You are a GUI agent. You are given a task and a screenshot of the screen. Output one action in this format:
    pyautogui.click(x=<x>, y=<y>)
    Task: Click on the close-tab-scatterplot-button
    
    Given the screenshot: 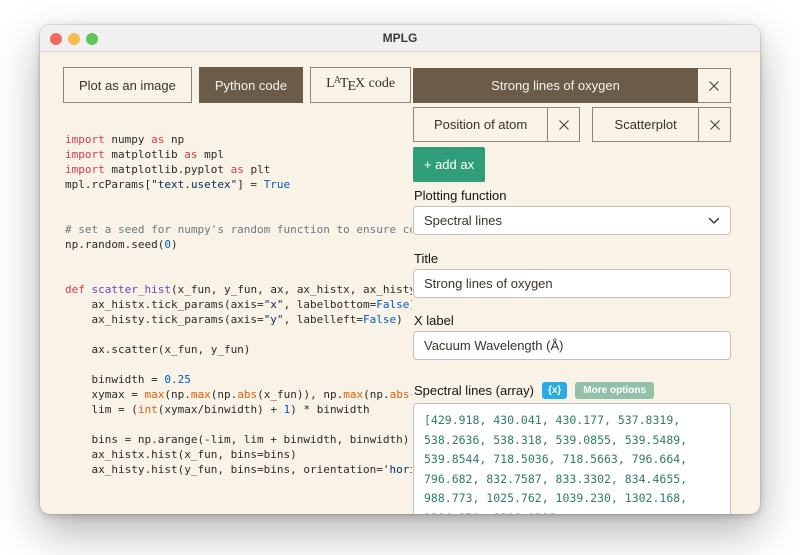 What is the action you would take?
    pyautogui.click(x=714, y=124)
    